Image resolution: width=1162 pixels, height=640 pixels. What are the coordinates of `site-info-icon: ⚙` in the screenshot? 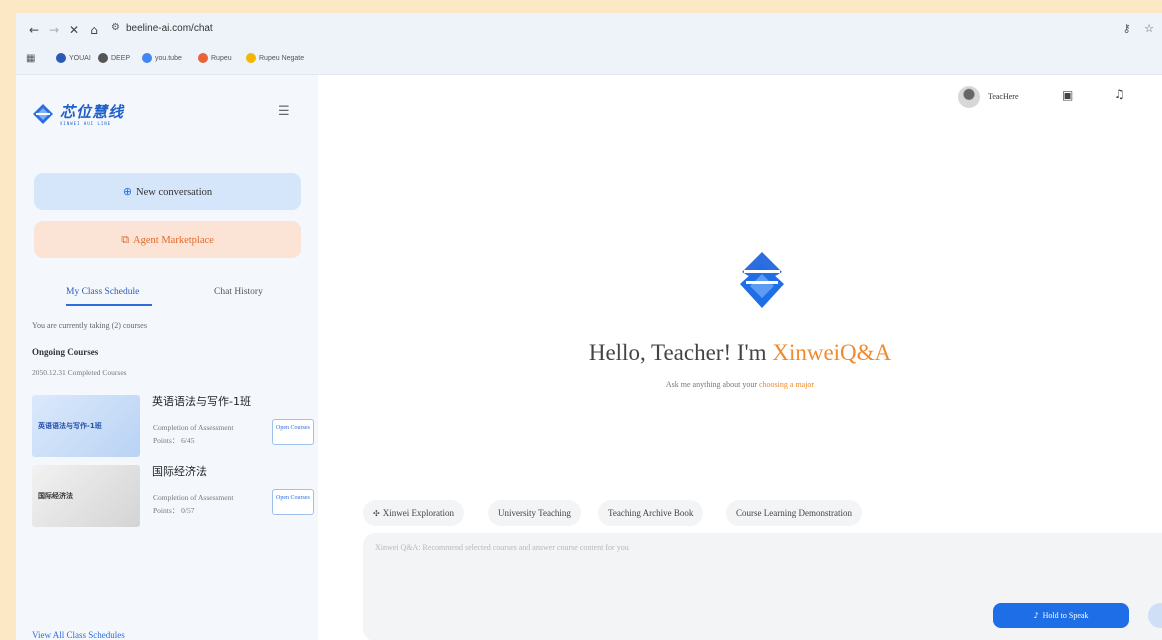 It's located at (115, 27).